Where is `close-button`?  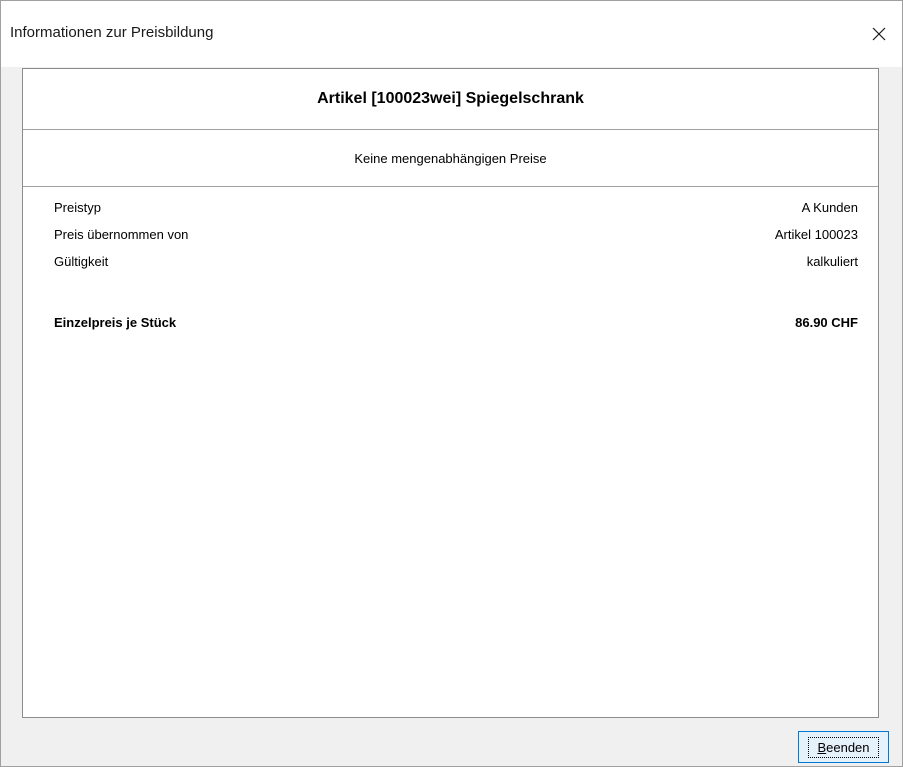
close-button is located at coordinates (879, 34).